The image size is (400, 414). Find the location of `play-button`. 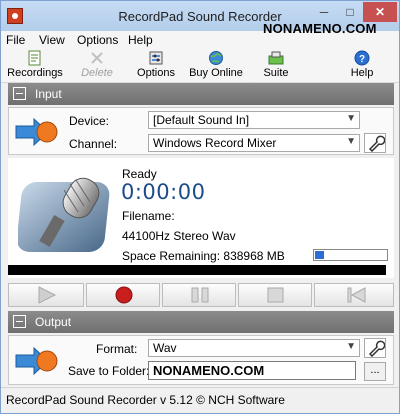

play-button is located at coordinates (46, 295).